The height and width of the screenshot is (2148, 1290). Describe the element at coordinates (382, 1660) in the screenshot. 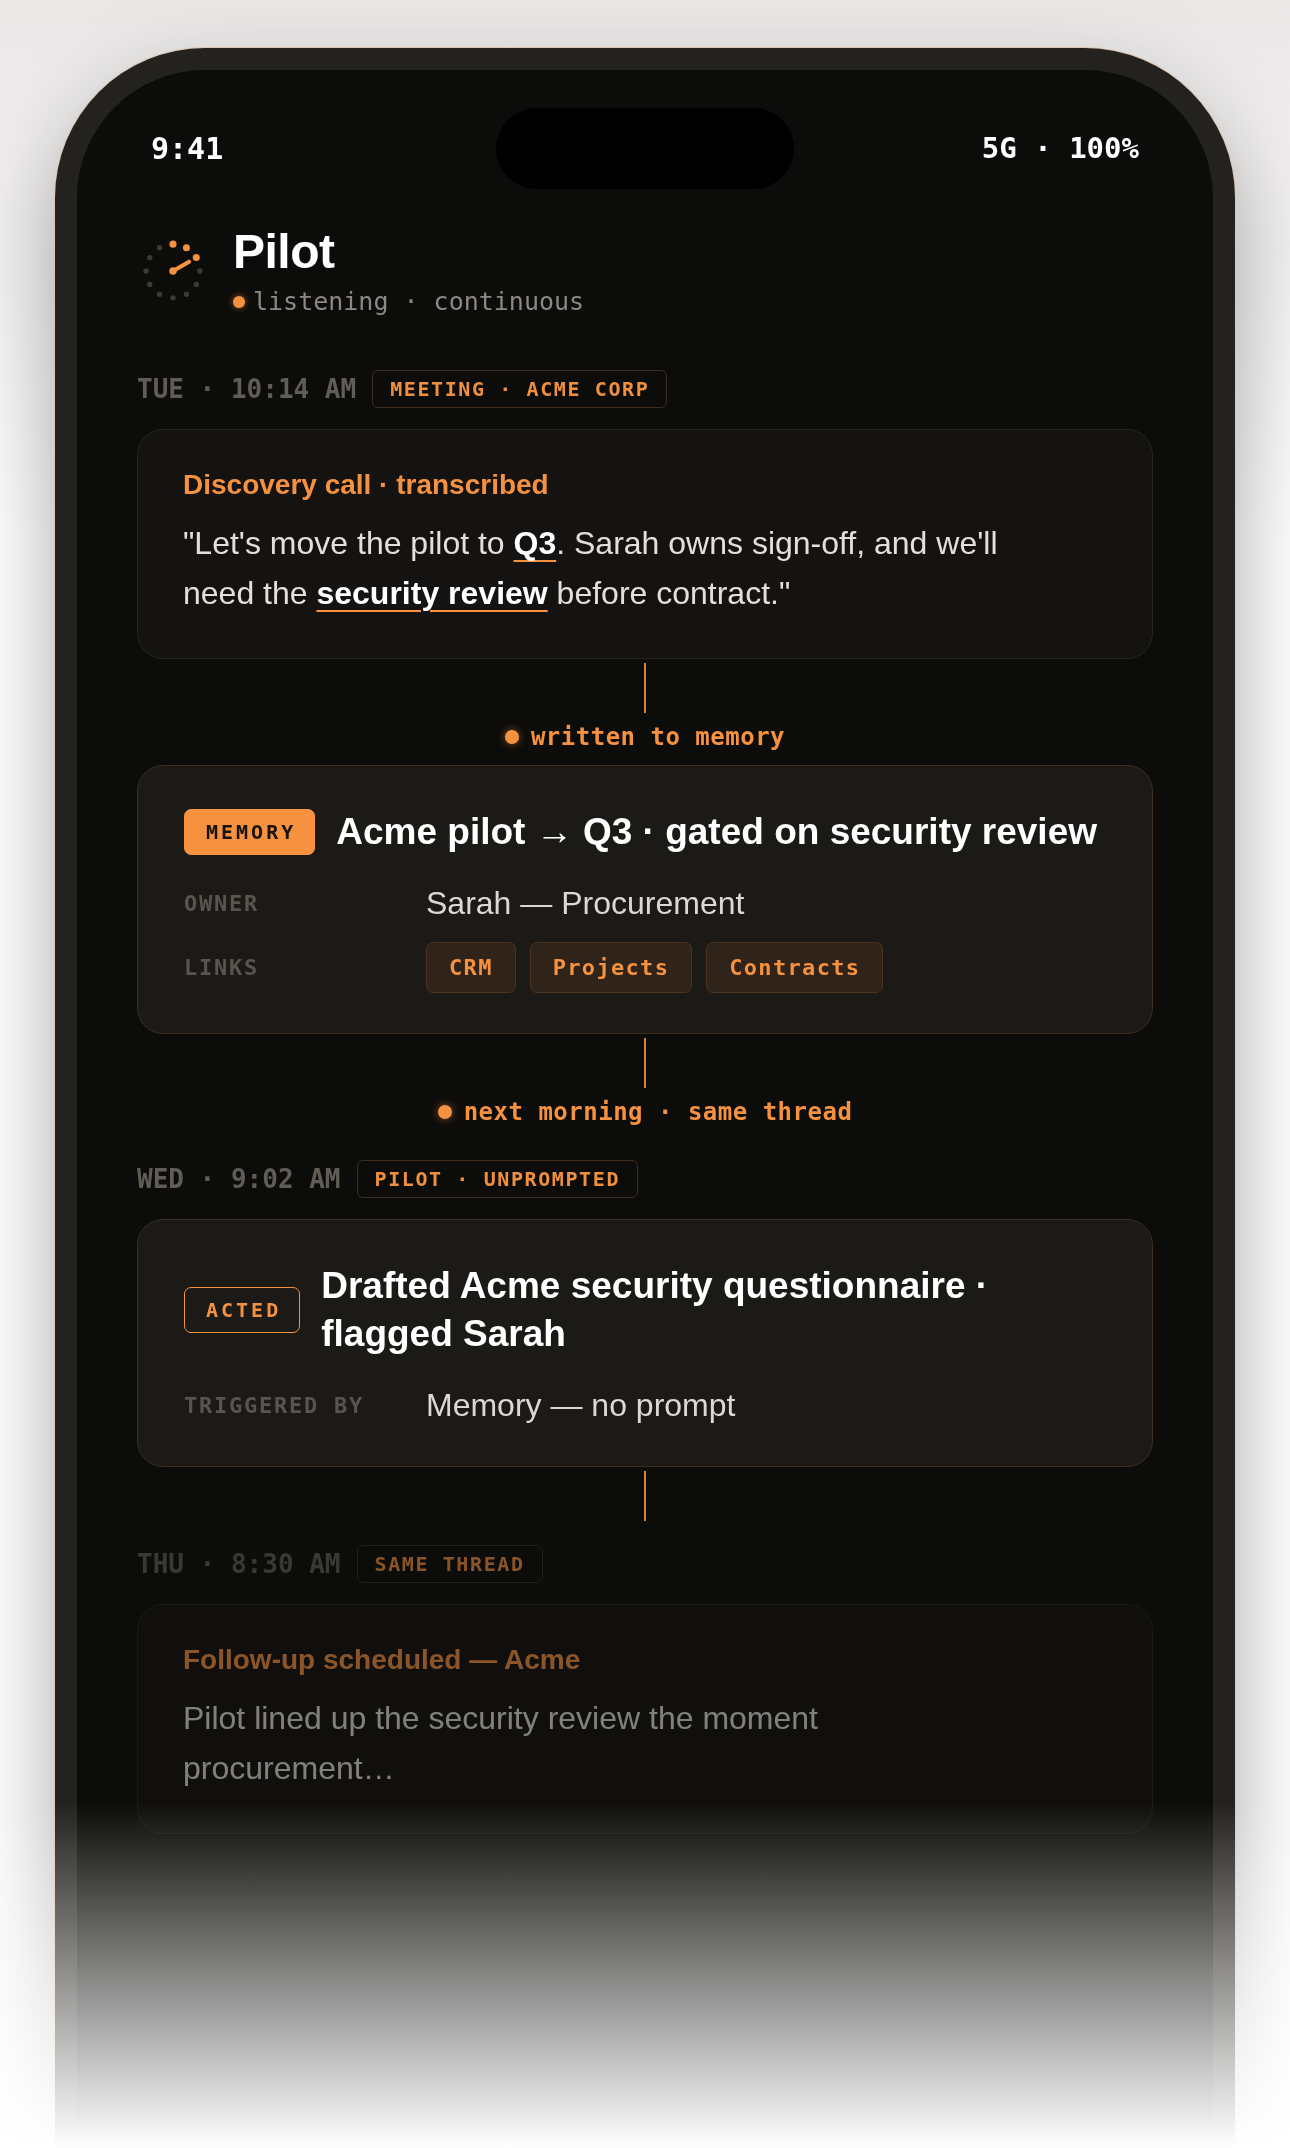

I see `card-title: Follow-up scheduled — Acme` at that location.